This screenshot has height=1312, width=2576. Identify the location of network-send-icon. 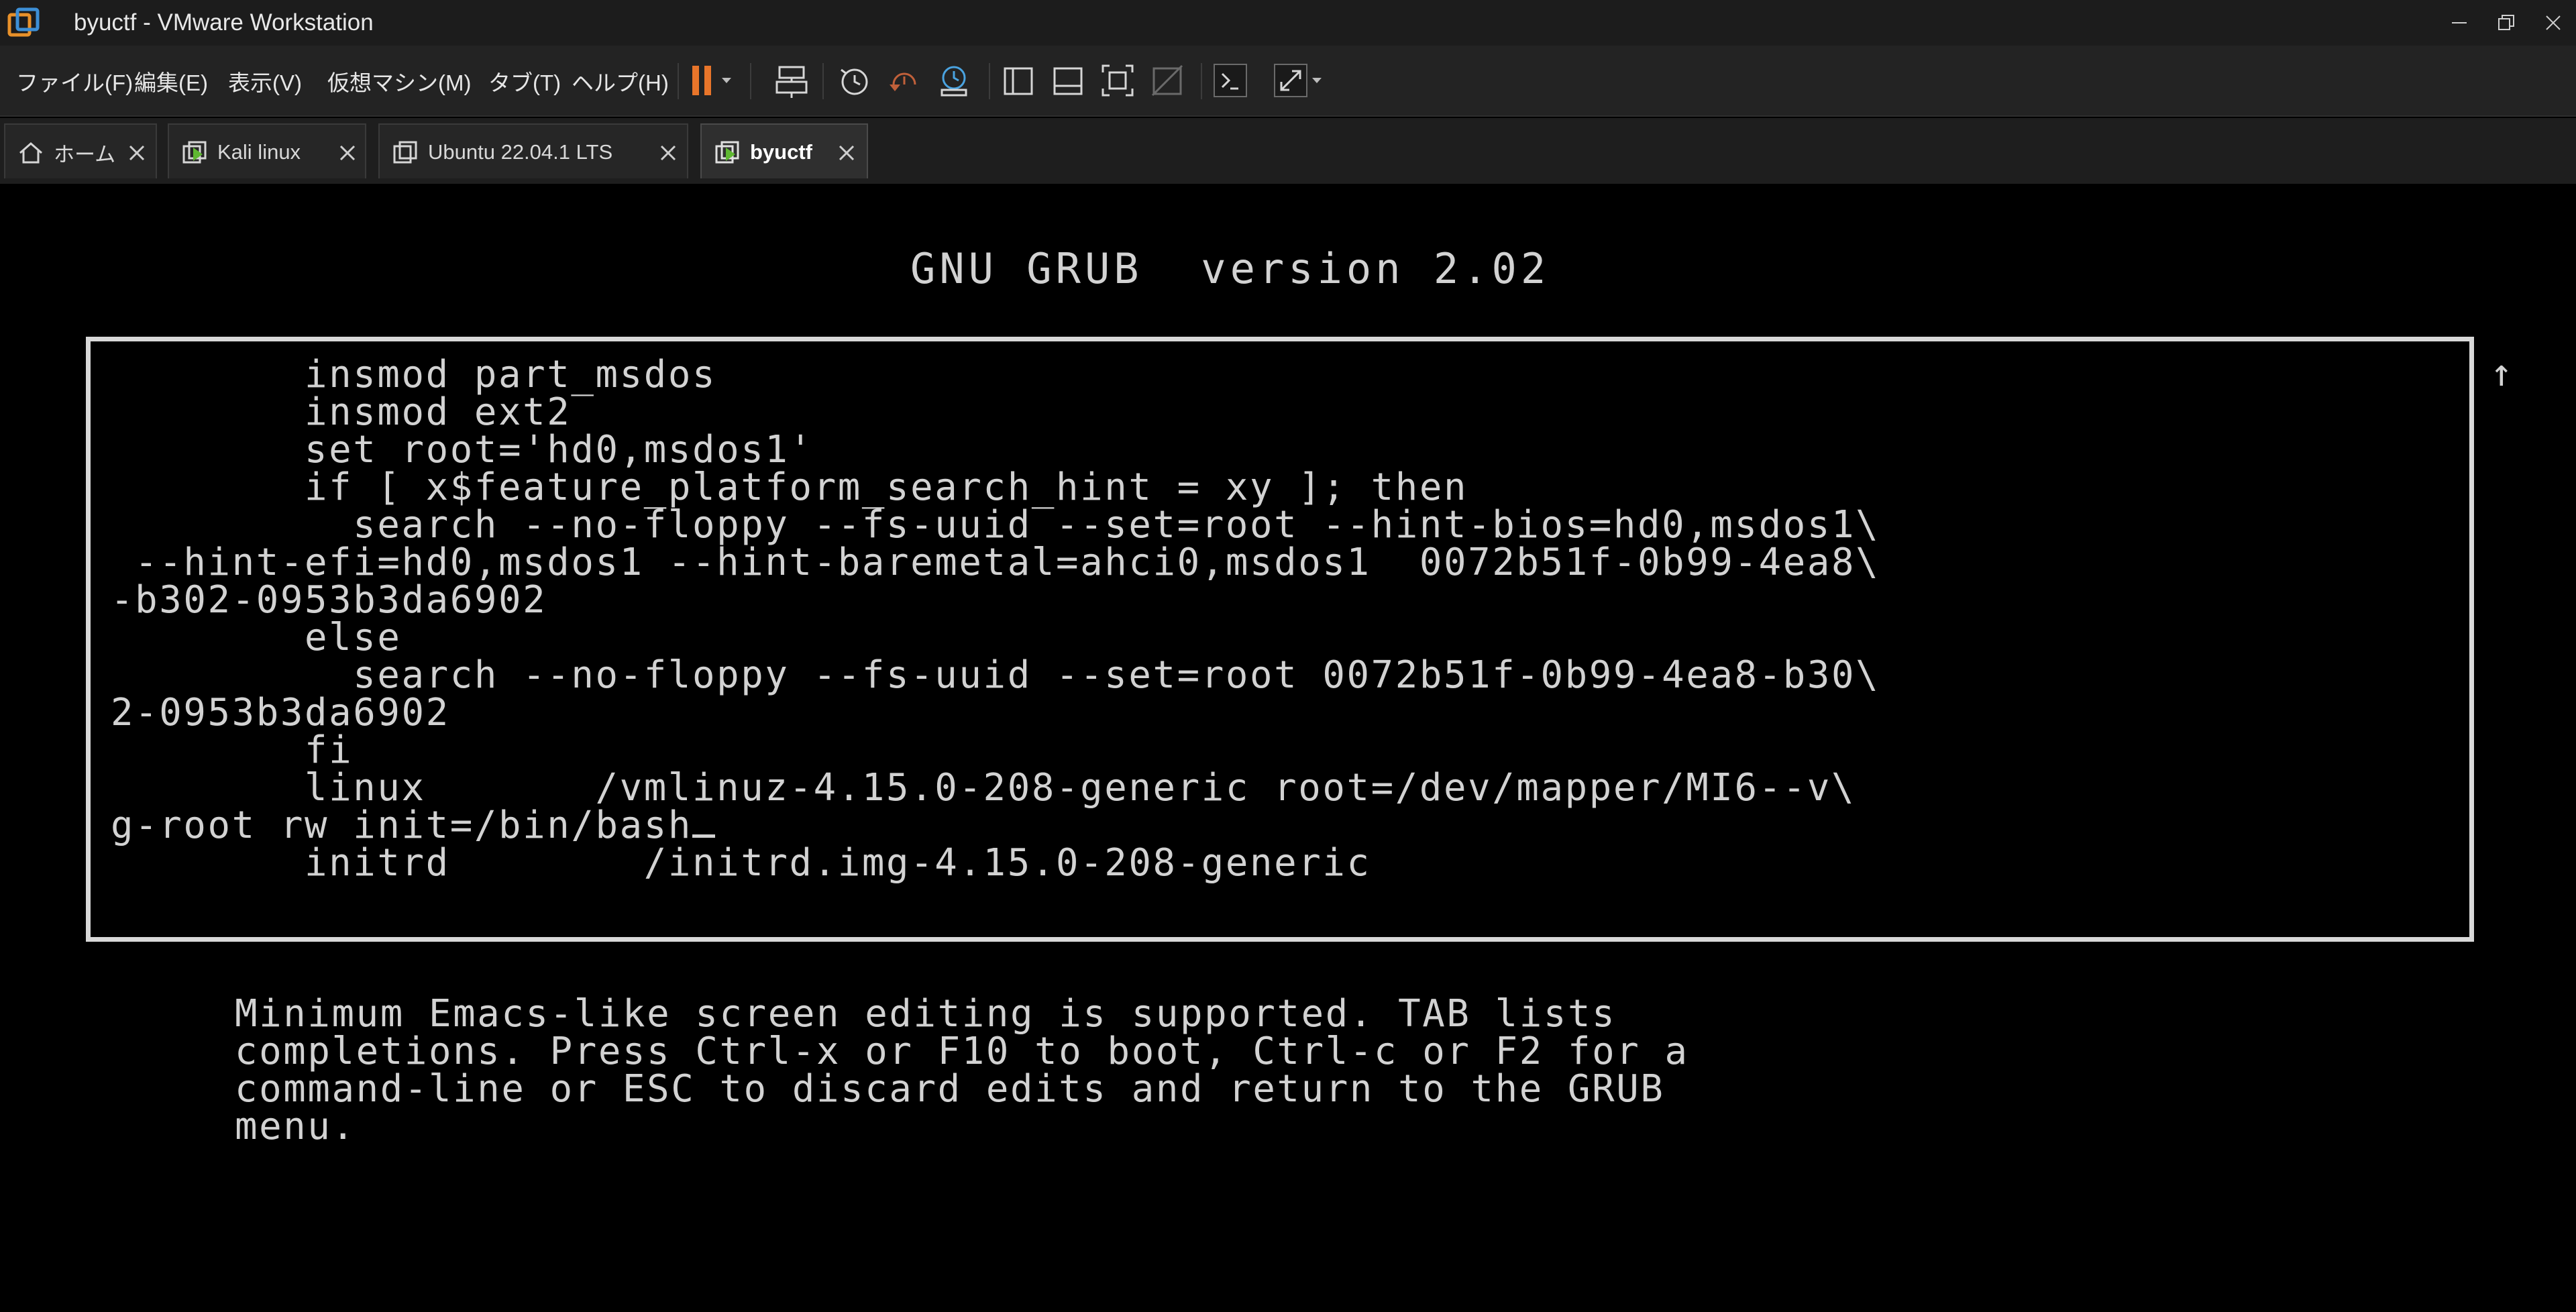
(791, 82).